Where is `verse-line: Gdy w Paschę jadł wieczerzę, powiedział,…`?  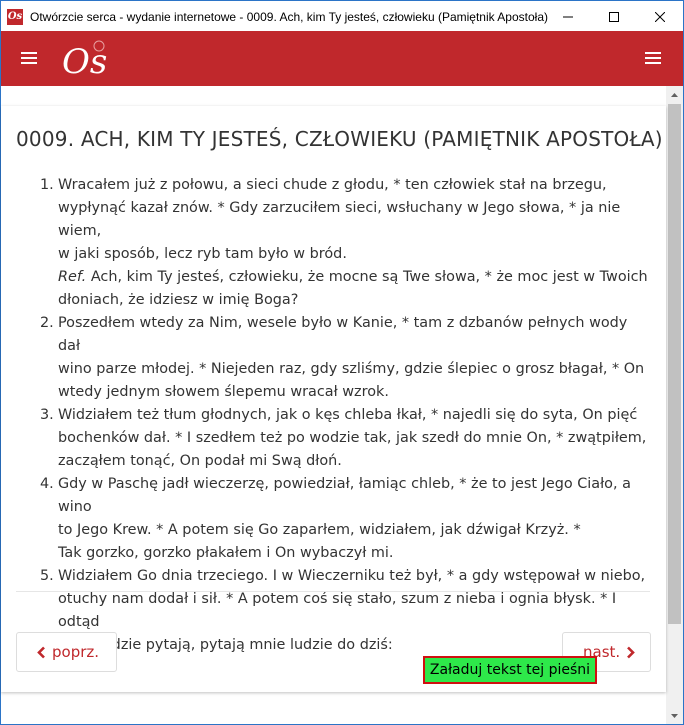 verse-line: Gdy w Paschę jadł wieczerzę, powiedział,… is located at coordinates (344, 495).